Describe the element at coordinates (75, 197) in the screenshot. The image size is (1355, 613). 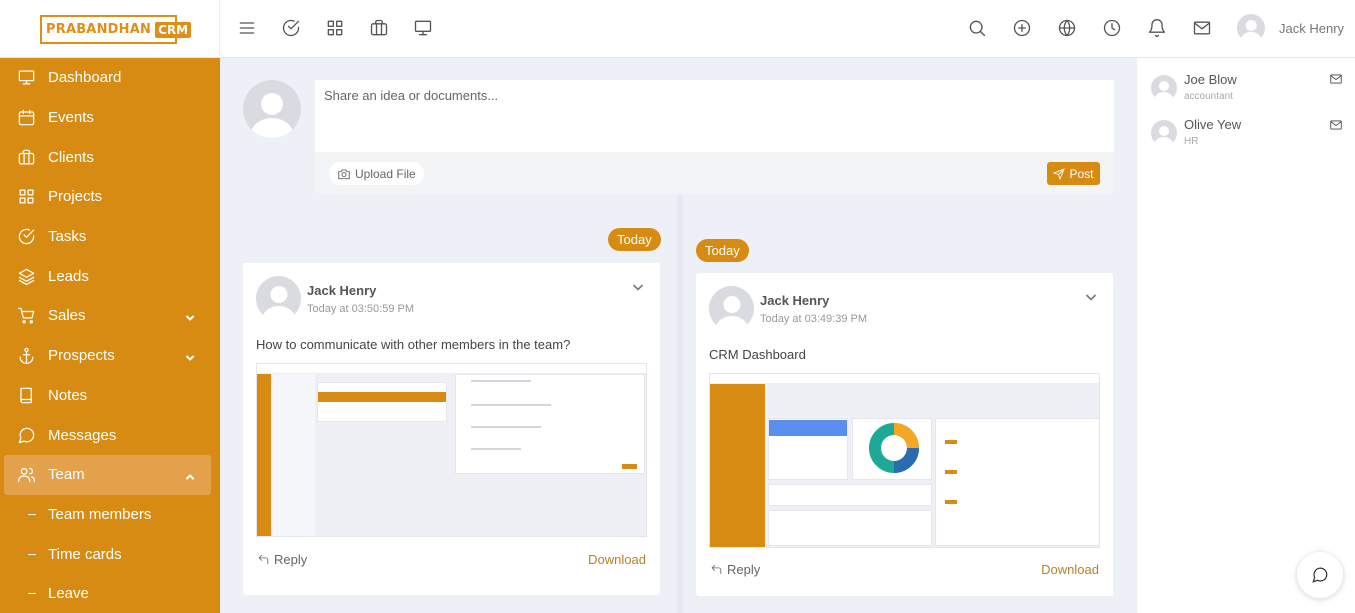
I see `sidebar-item-label: Projects` at that location.